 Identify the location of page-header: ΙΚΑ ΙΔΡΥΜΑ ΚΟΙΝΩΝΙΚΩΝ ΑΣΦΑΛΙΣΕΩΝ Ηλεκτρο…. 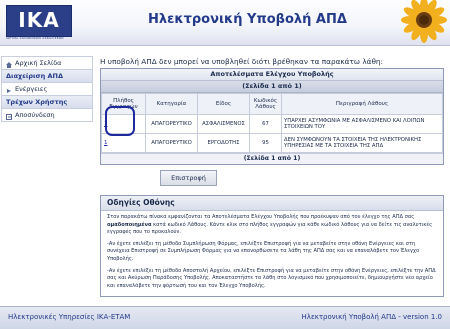
(225, 23).